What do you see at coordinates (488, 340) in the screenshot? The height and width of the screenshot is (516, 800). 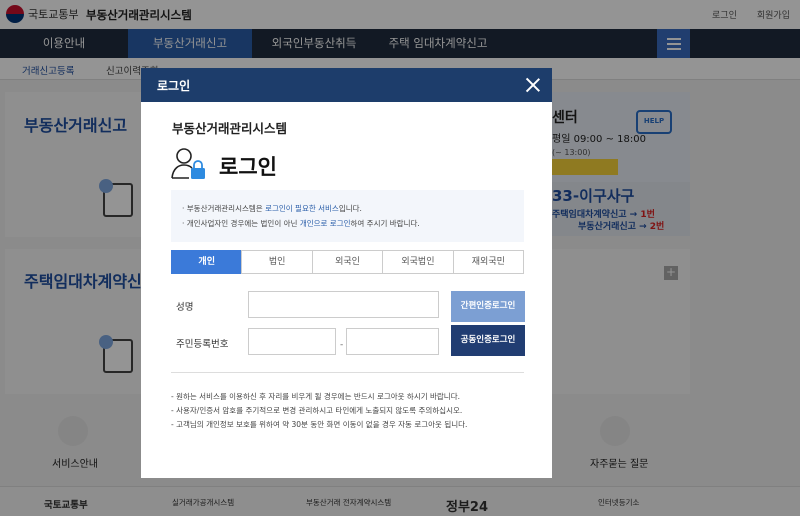 I see `joint-cert-login-button: 공동인증로그인` at bounding box center [488, 340].